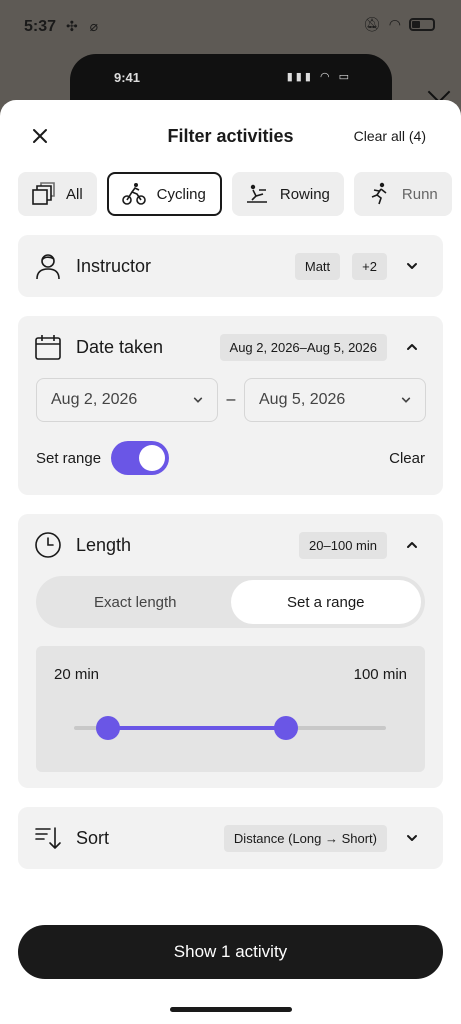 The width and height of the screenshot is (461, 1024). What do you see at coordinates (319, 77) in the screenshot?
I see `phone-preview-status-icons: ▮▮▮ ◠ ▭` at bounding box center [319, 77].